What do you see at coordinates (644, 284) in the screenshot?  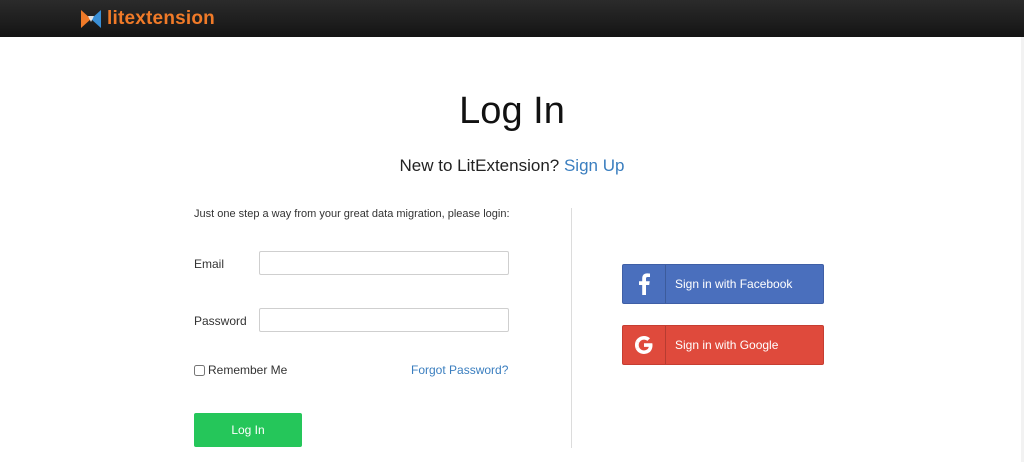 I see `facebook-icon` at bounding box center [644, 284].